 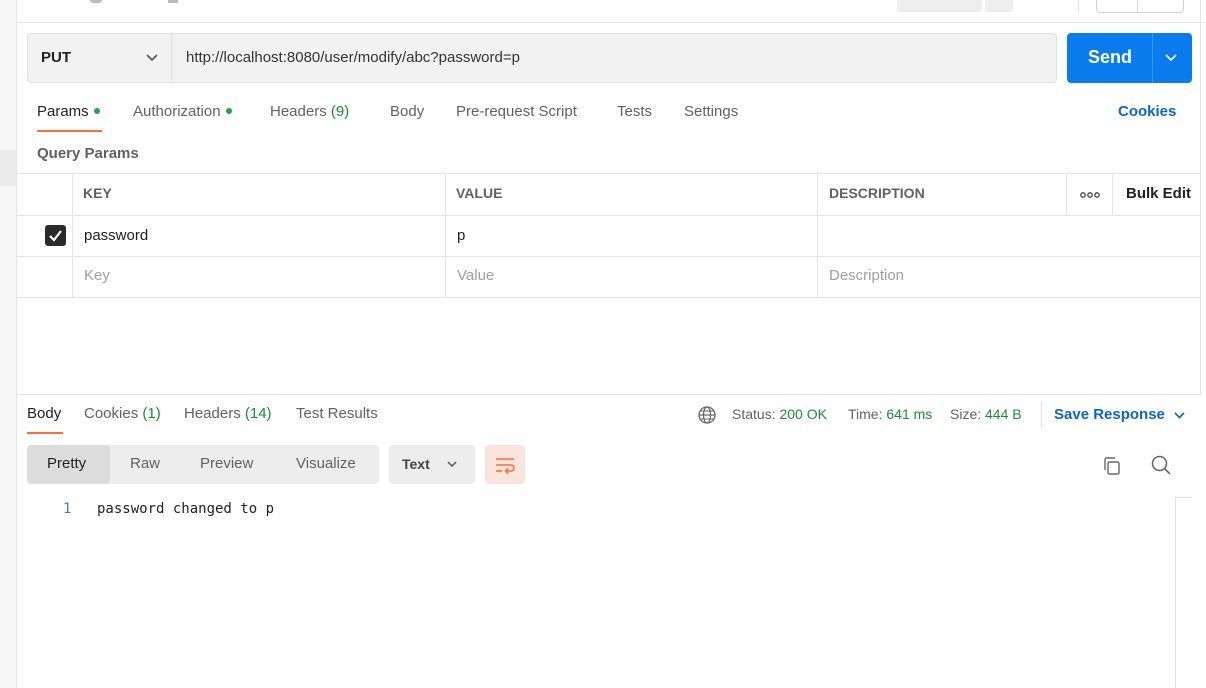 What do you see at coordinates (505, 466) in the screenshot?
I see `wrap-lines-icon` at bounding box center [505, 466].